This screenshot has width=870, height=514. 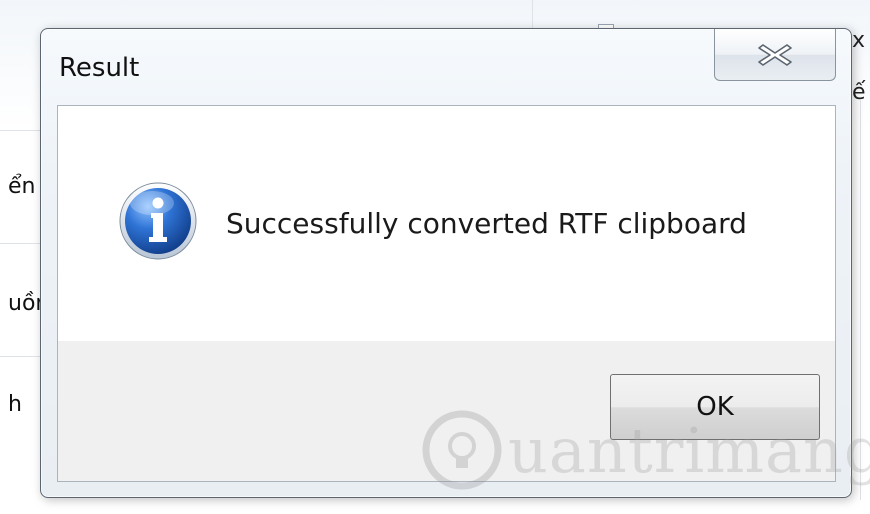 I want to click on message-text: Successfully converted RTF clipboard, so click(x=486, y=223).